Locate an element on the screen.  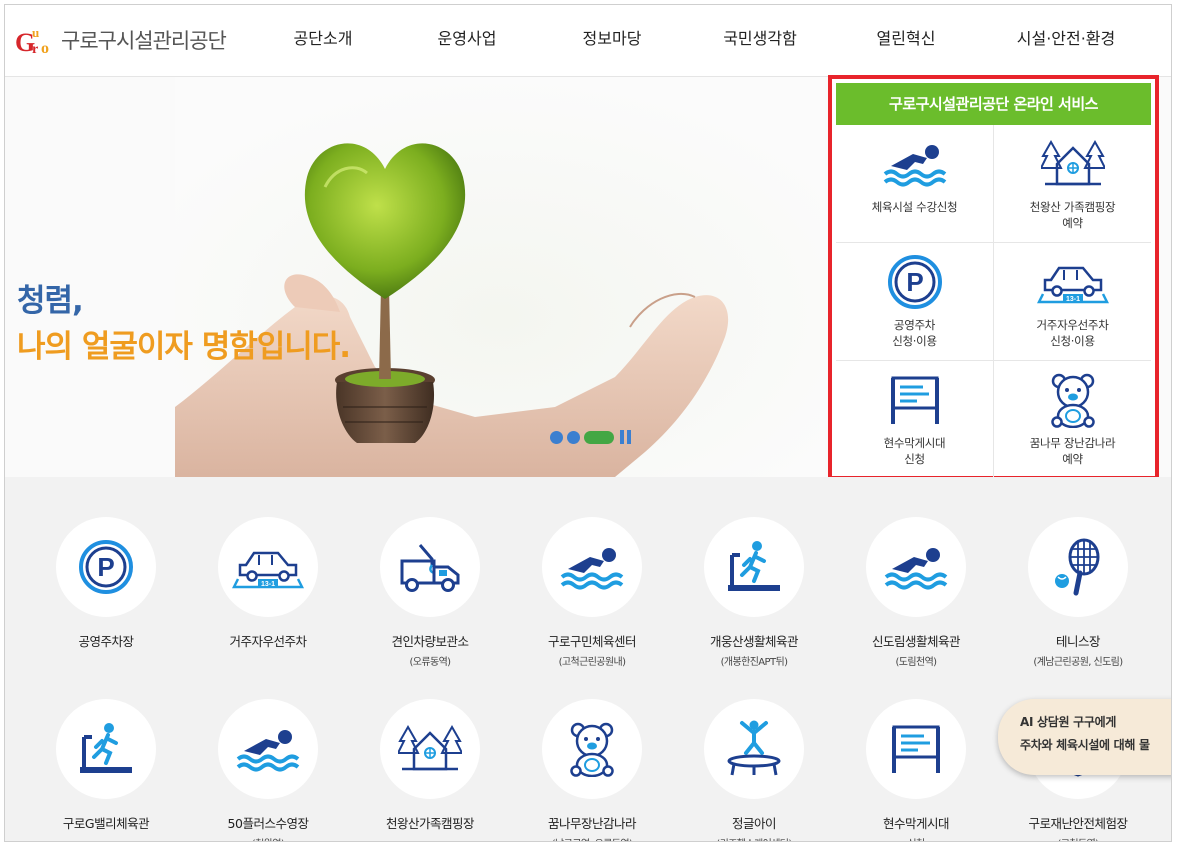
facility-icon-circle: P is located at coordinates (106, 567).